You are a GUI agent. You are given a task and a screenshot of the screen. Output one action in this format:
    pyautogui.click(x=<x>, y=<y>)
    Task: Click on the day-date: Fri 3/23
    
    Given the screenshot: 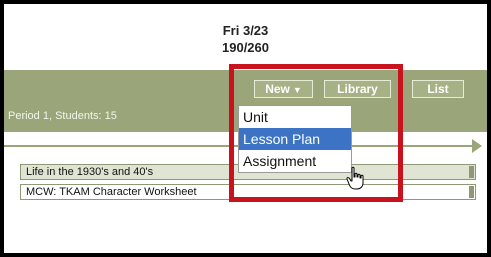 What is the action you would take?
    pyautogui.click(x=245, y=30)
    